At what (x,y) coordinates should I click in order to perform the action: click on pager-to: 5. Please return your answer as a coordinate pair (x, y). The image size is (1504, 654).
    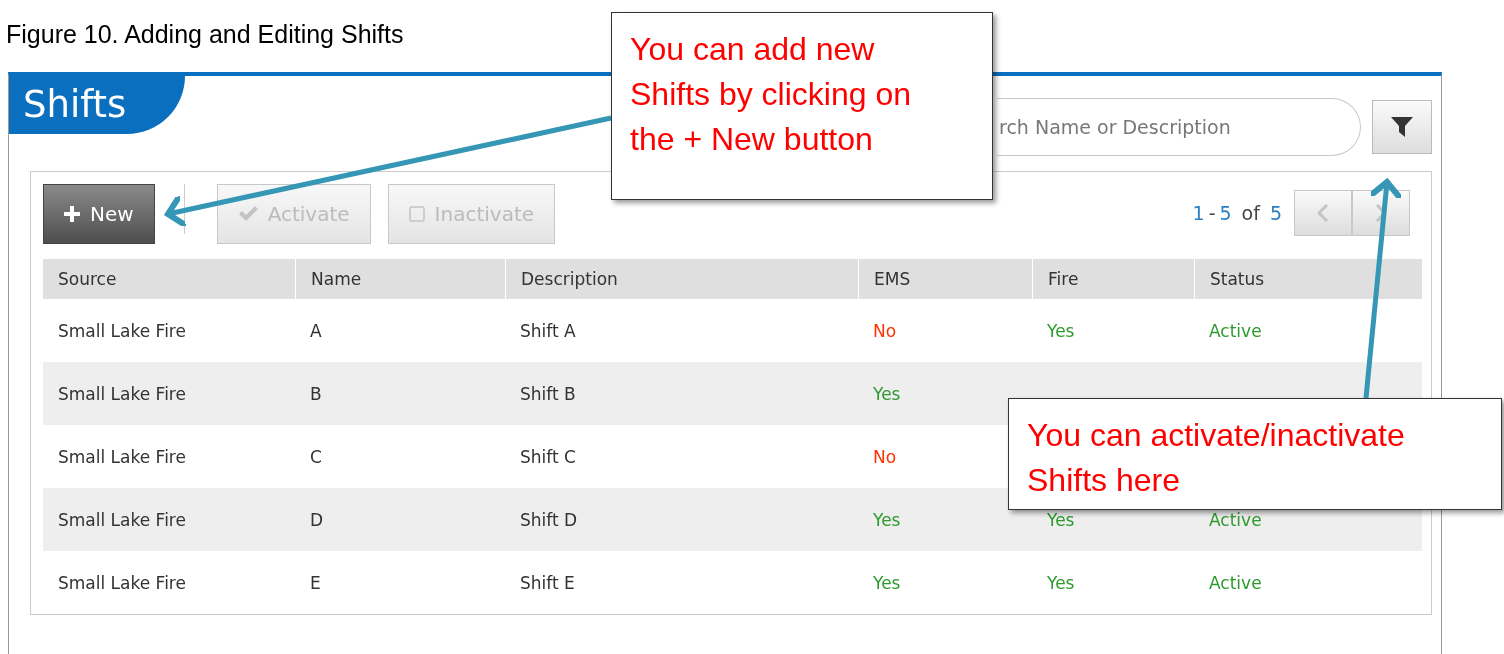
    Looking at the image, I should click on (1225, 213).